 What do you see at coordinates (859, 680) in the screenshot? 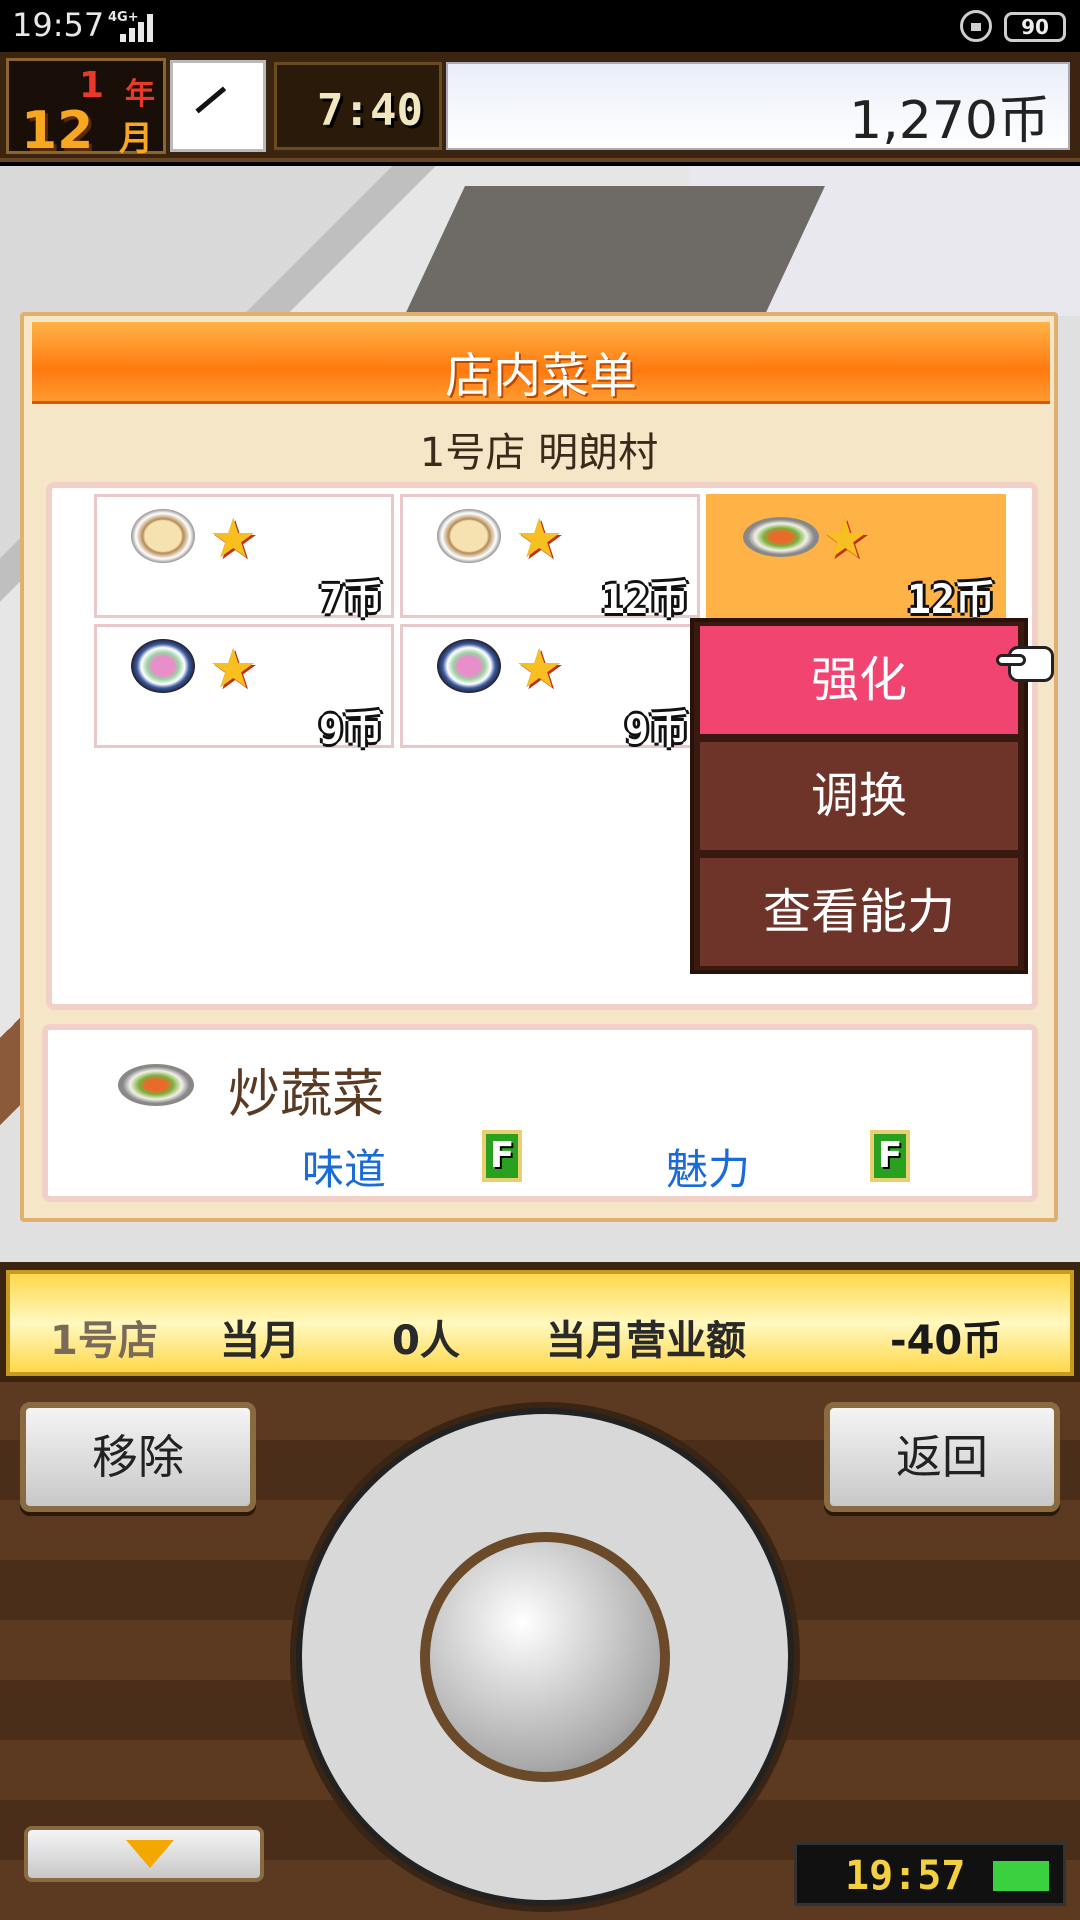
I see `upgrade-option: 强化` at bounding box center [859, 680].